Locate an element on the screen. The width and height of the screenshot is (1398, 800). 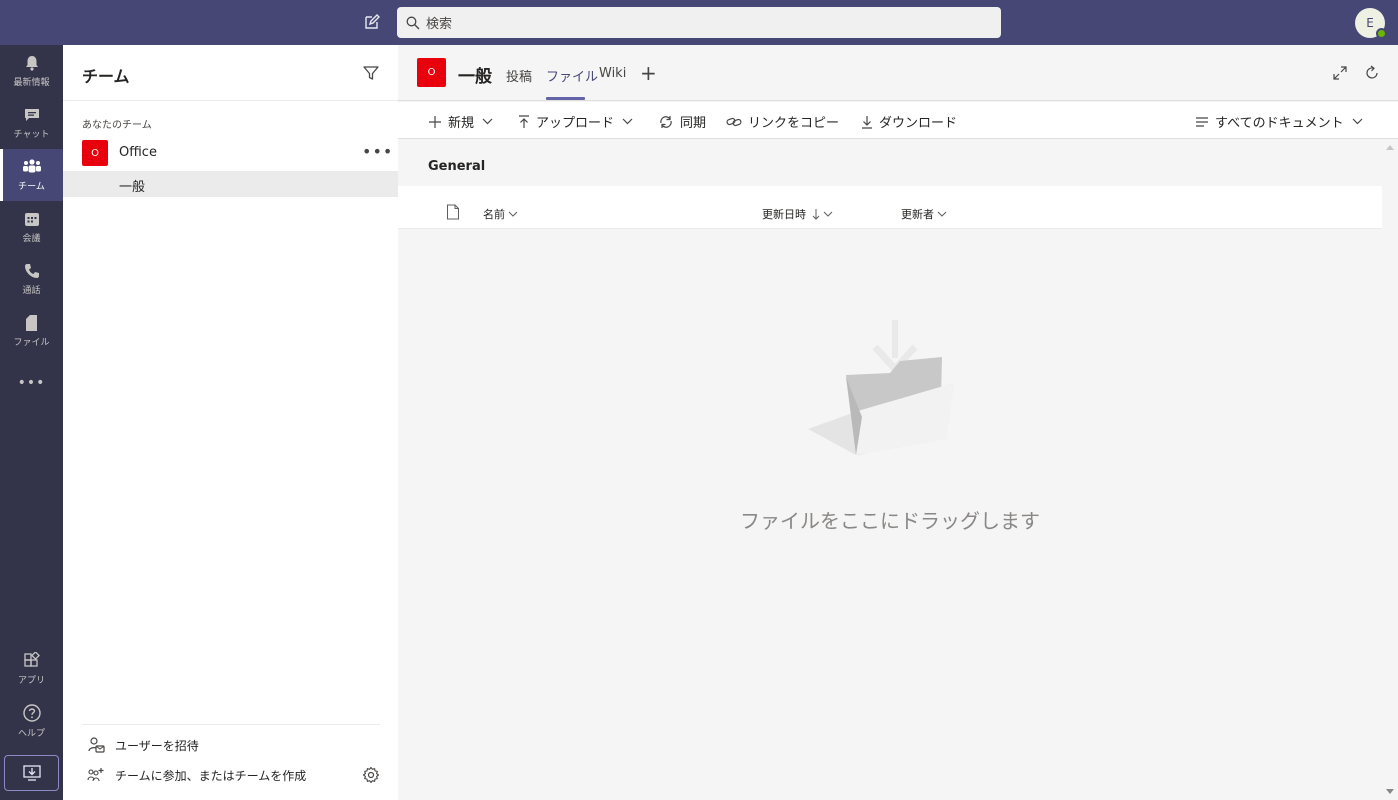
rail-item-files: ファイル is located at coordinates (31, 331).